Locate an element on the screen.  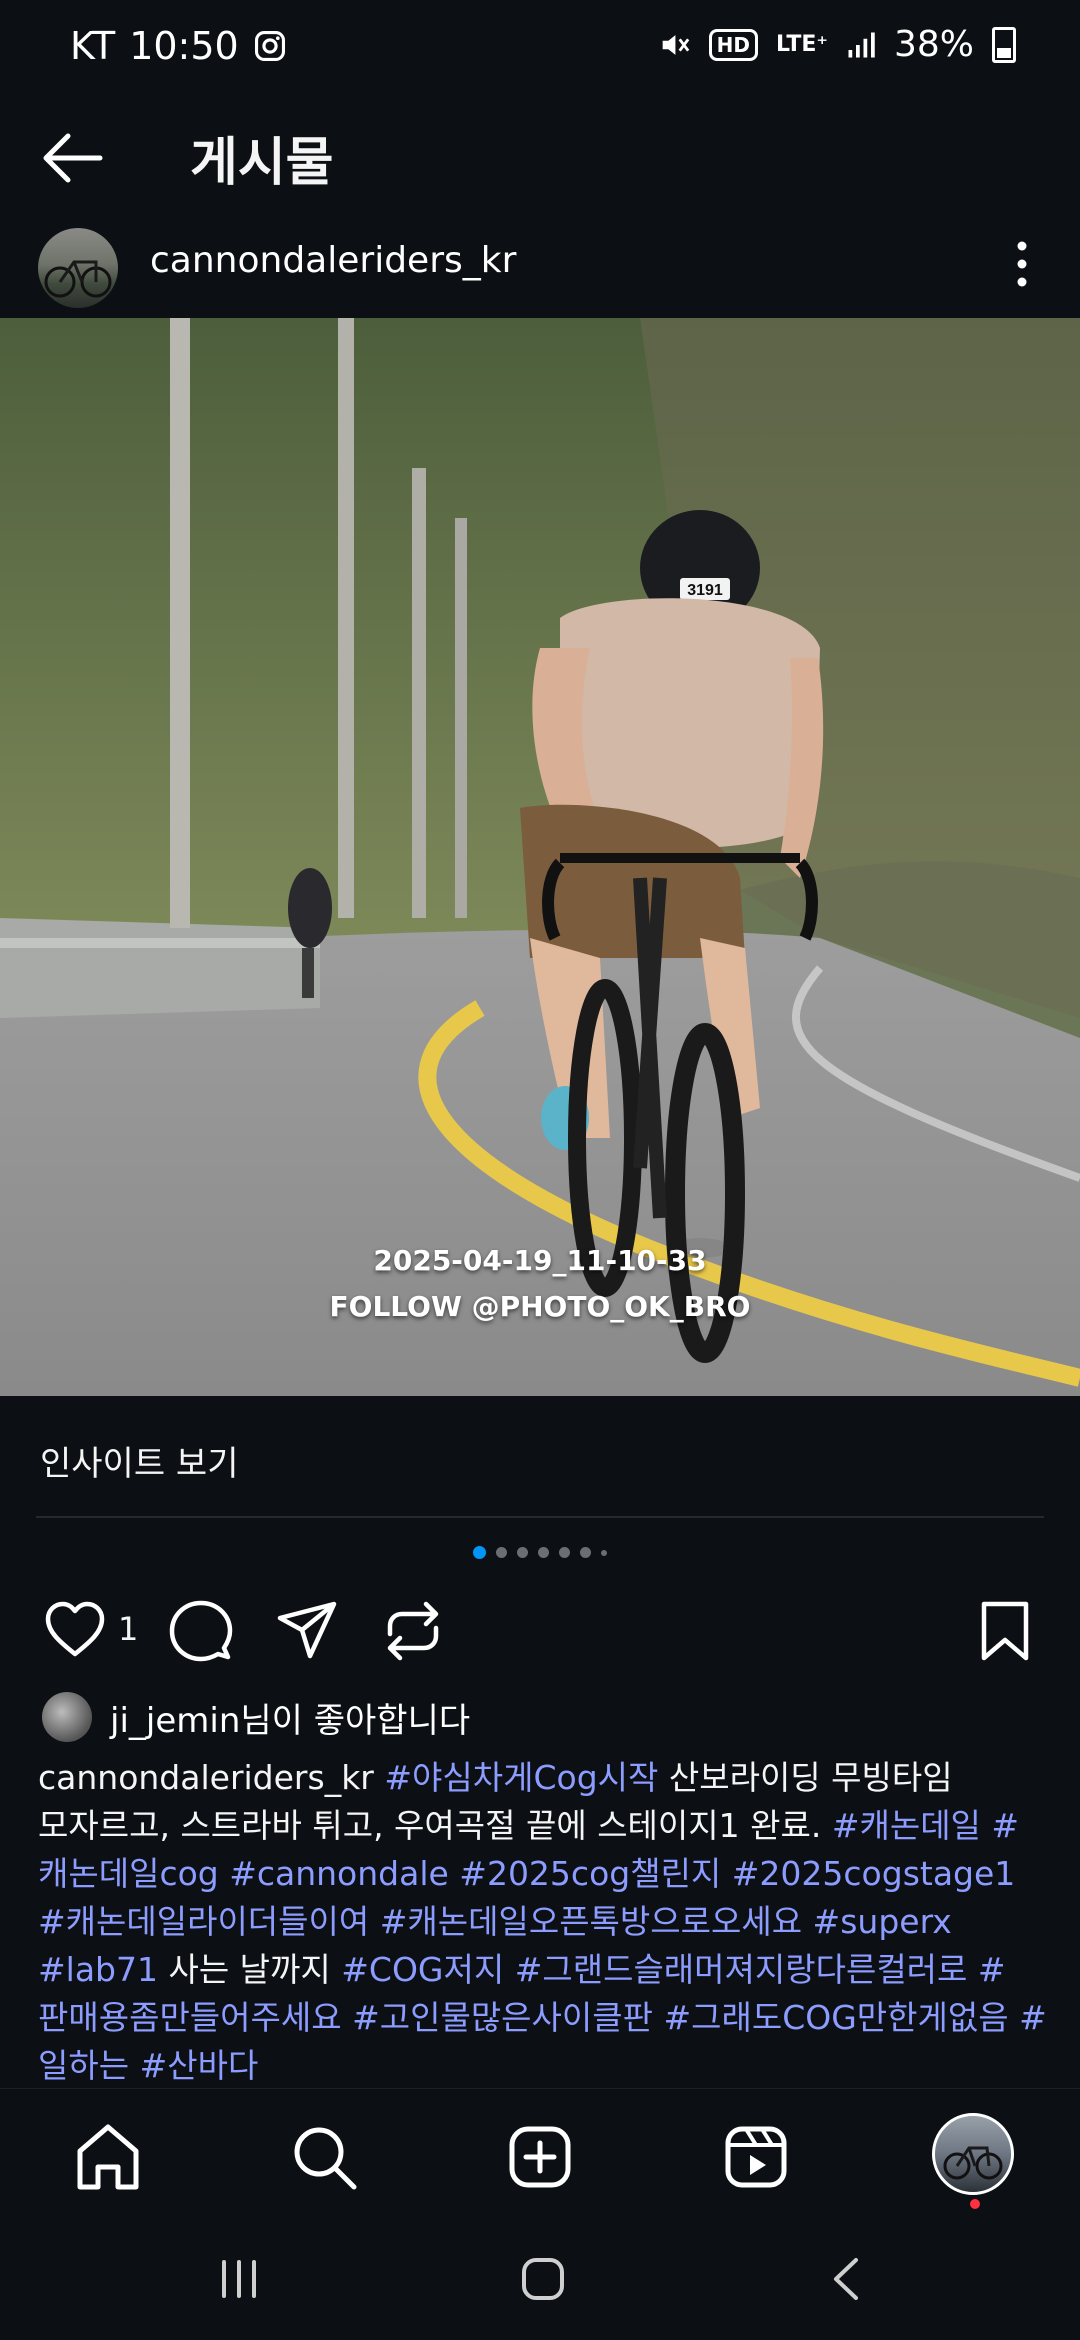
reels-icon is located at coordinates (756, 2157).